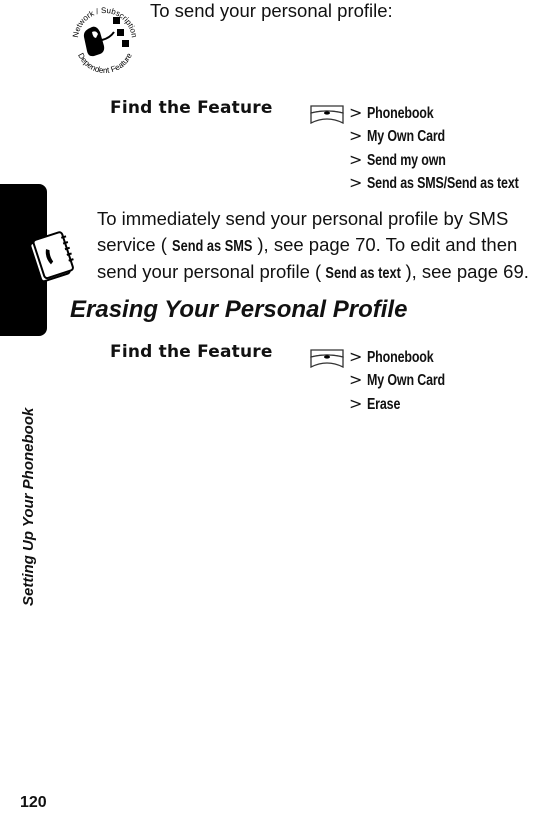  Describe the element at coordinates (212, 246) in the screenshot. I see `inline-command-send-as-sms: Send as SMS` at that location.